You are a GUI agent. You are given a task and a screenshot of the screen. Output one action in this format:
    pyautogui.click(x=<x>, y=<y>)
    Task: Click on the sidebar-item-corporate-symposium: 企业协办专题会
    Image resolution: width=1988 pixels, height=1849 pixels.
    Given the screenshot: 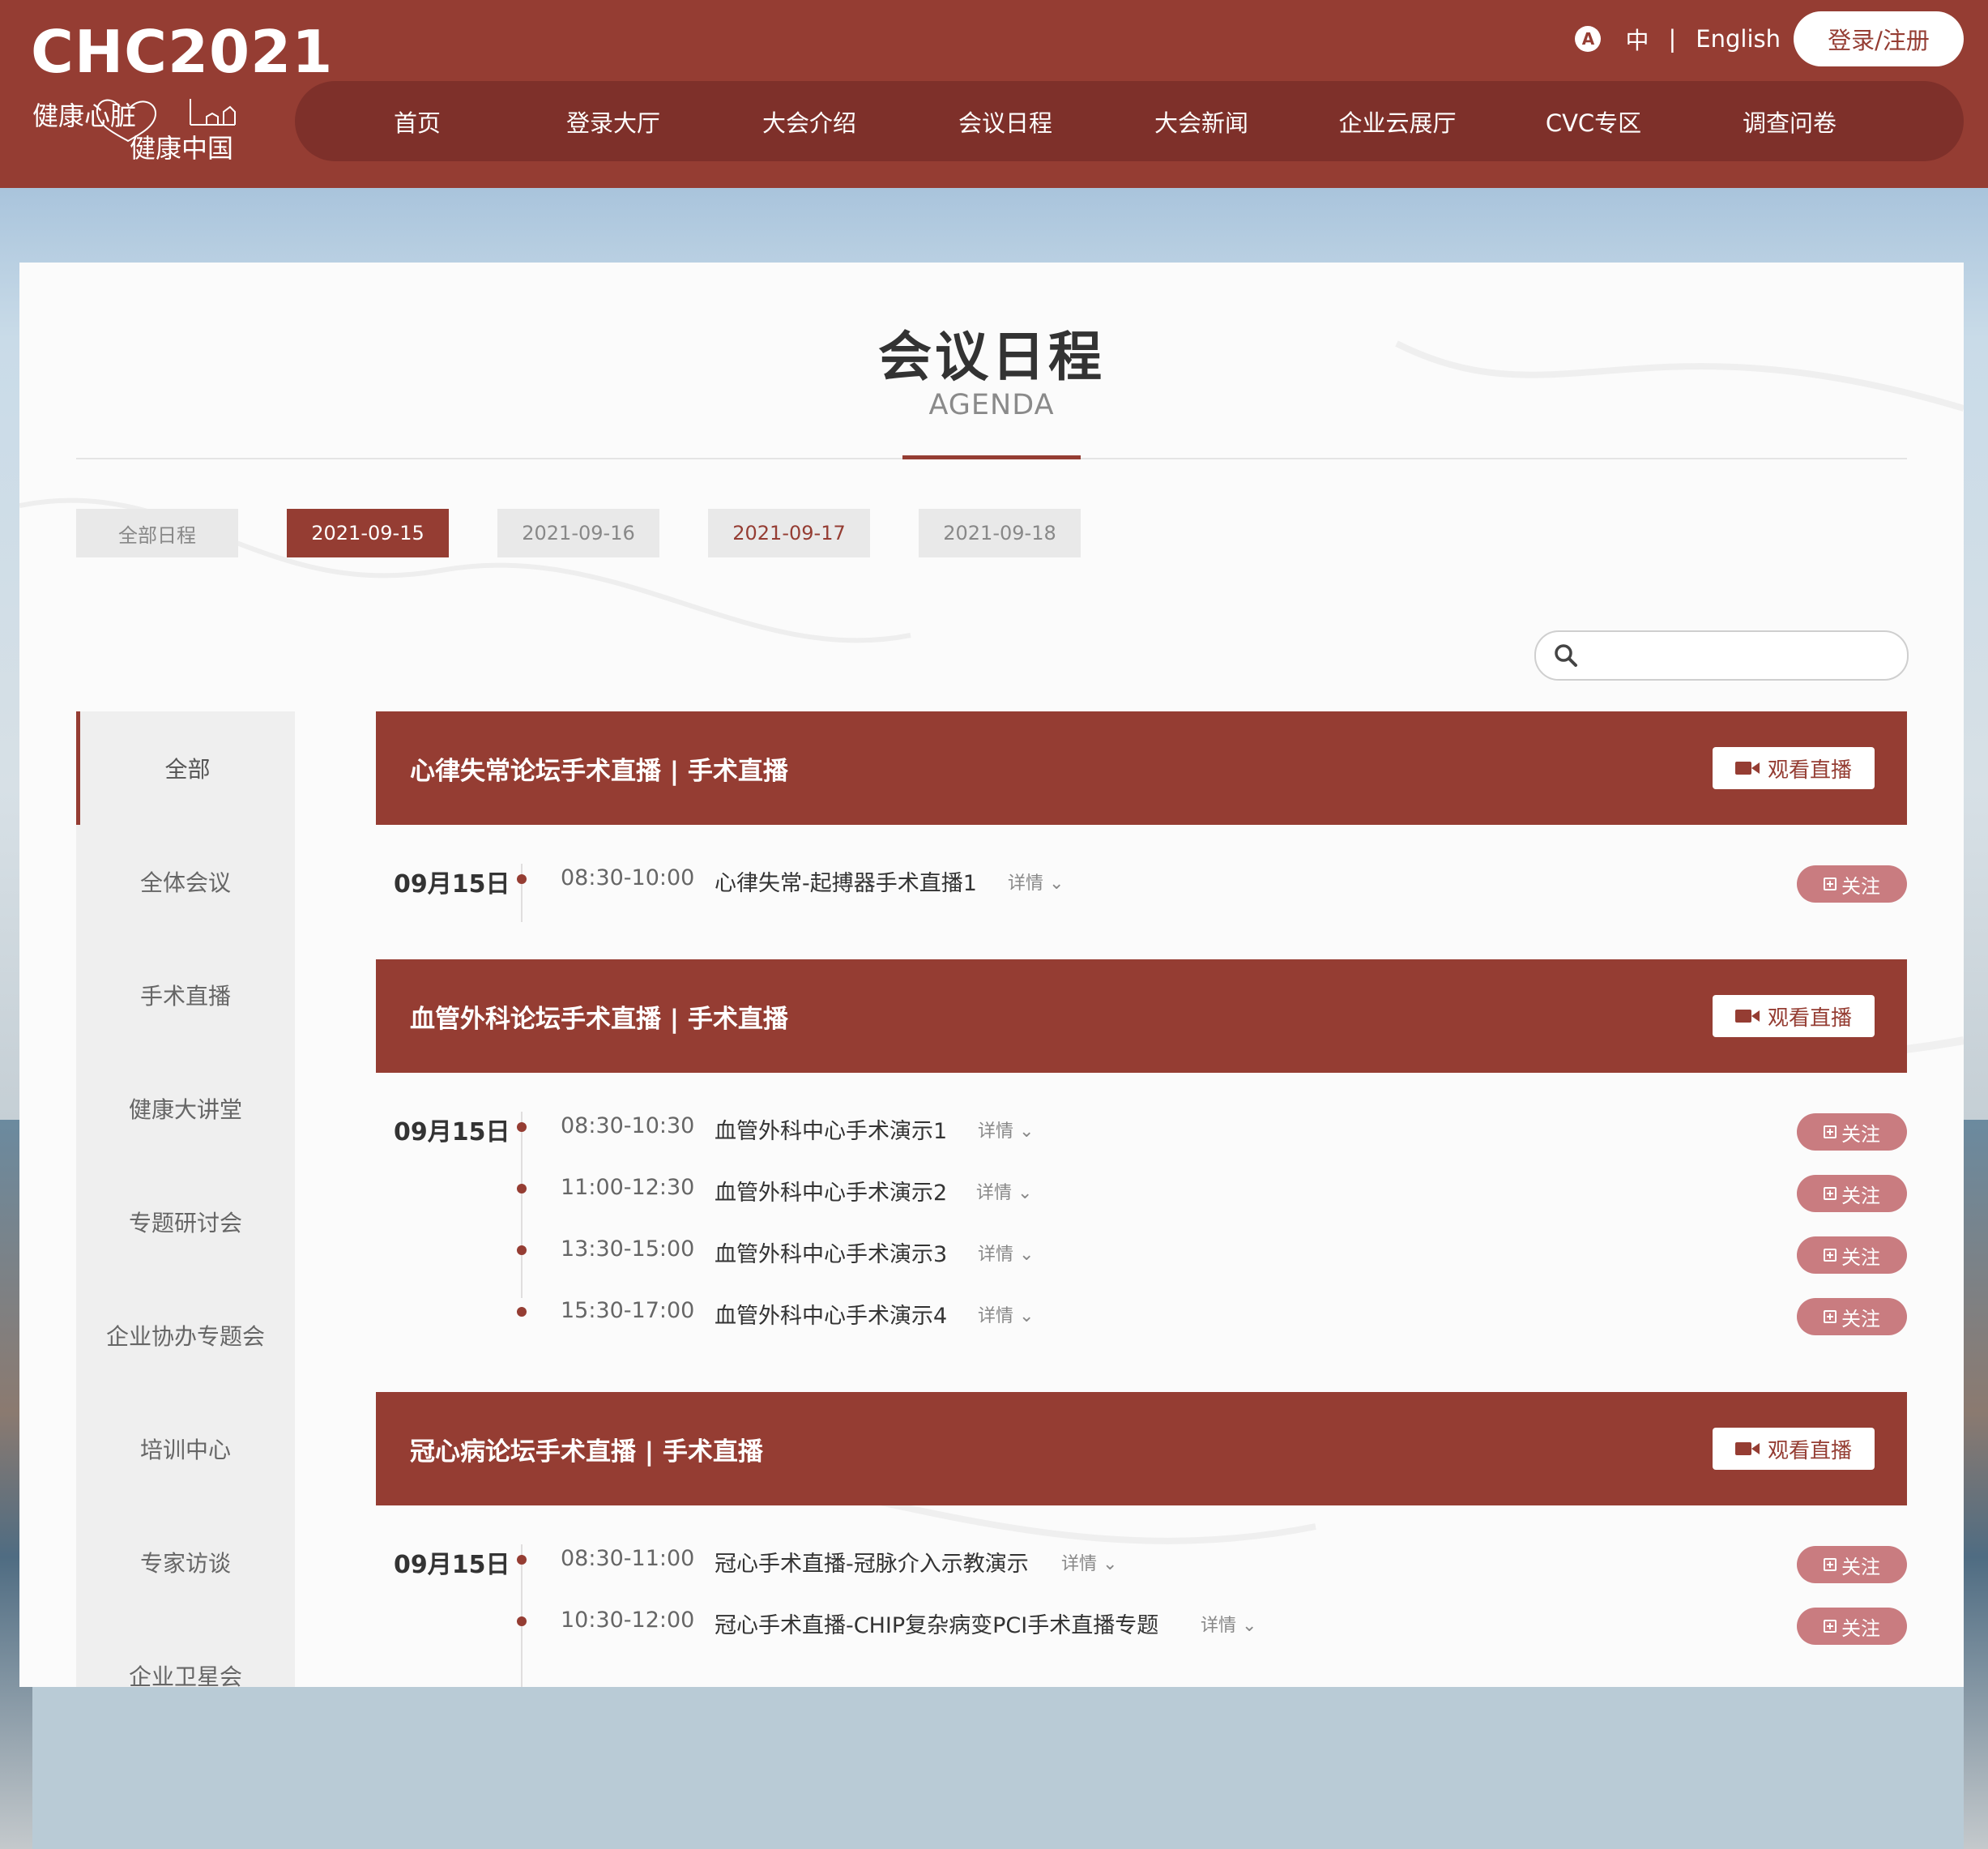 What is the action you would take?
    pyautogui.click(x=185, y=1335)
    